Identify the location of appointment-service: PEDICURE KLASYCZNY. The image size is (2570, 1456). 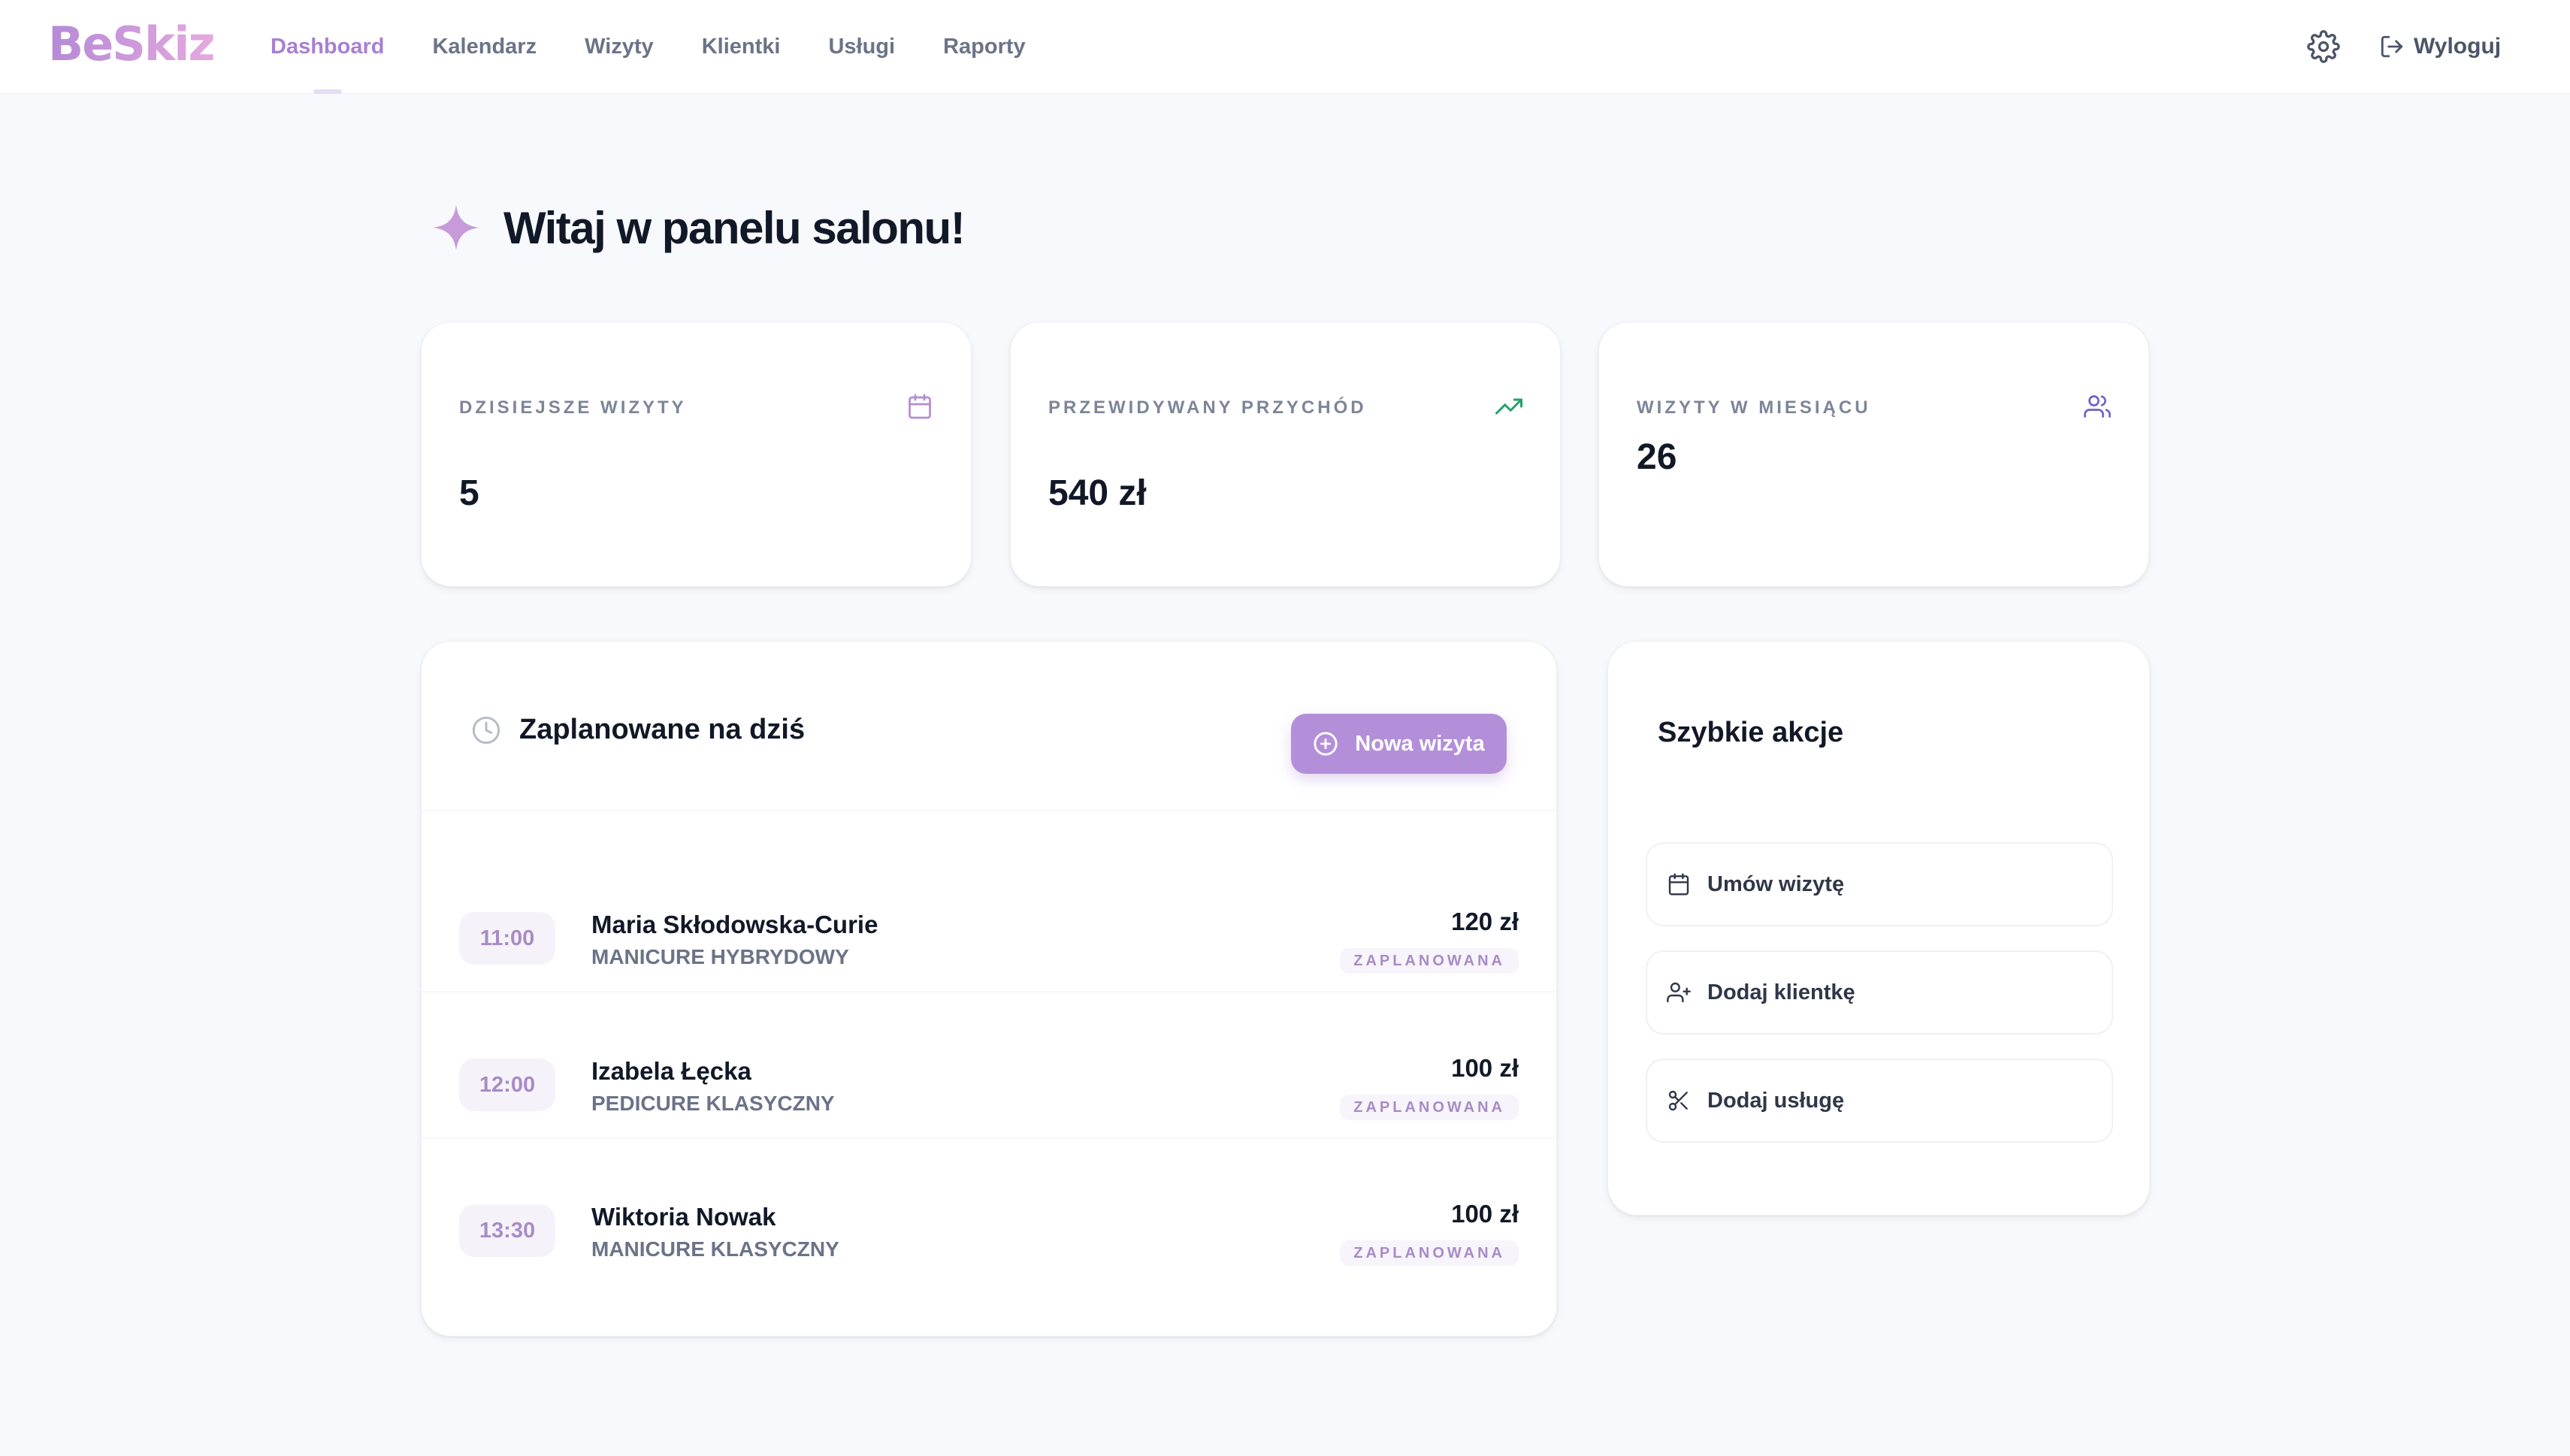
(713, 1103).